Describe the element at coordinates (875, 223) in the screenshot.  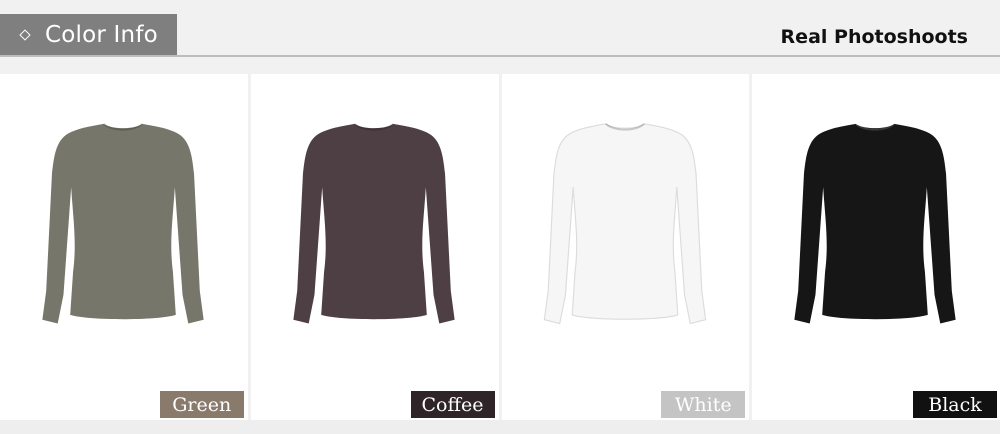
I see `shirt-image-black` at that location.